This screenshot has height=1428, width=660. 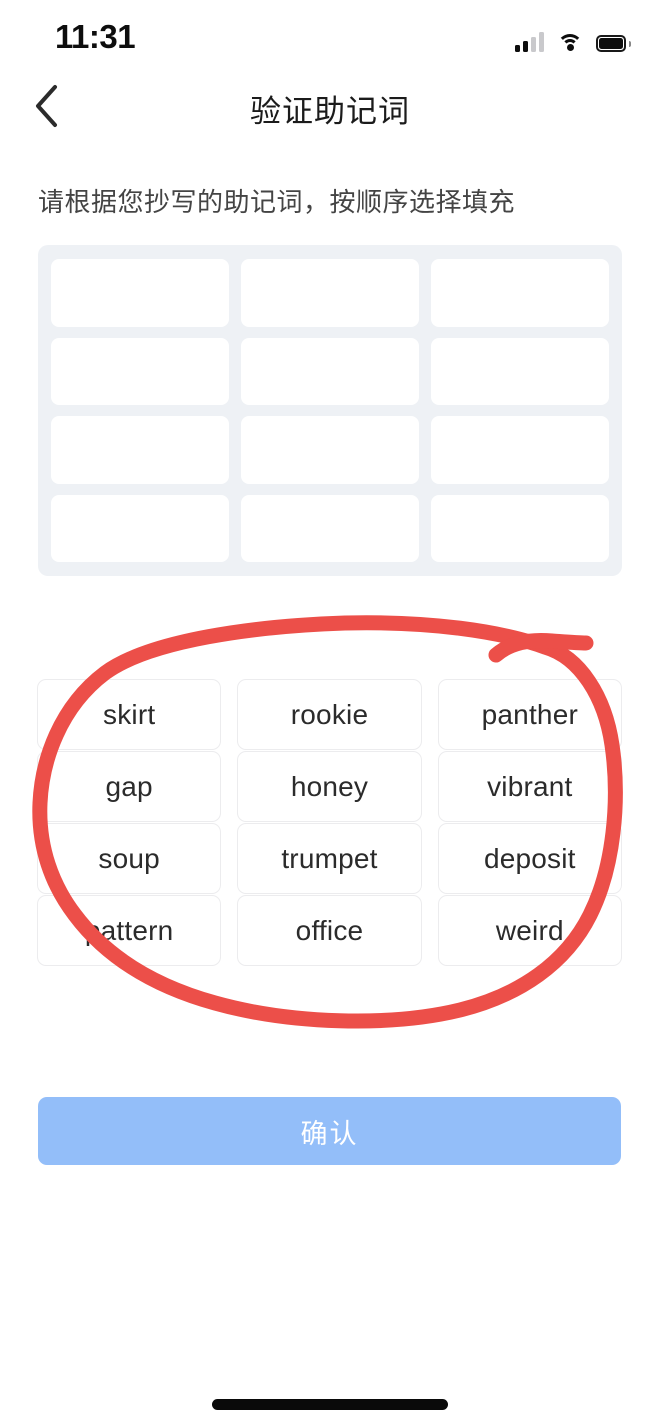 I want to click on word-chip: rookie, so click(x=329, y=714).